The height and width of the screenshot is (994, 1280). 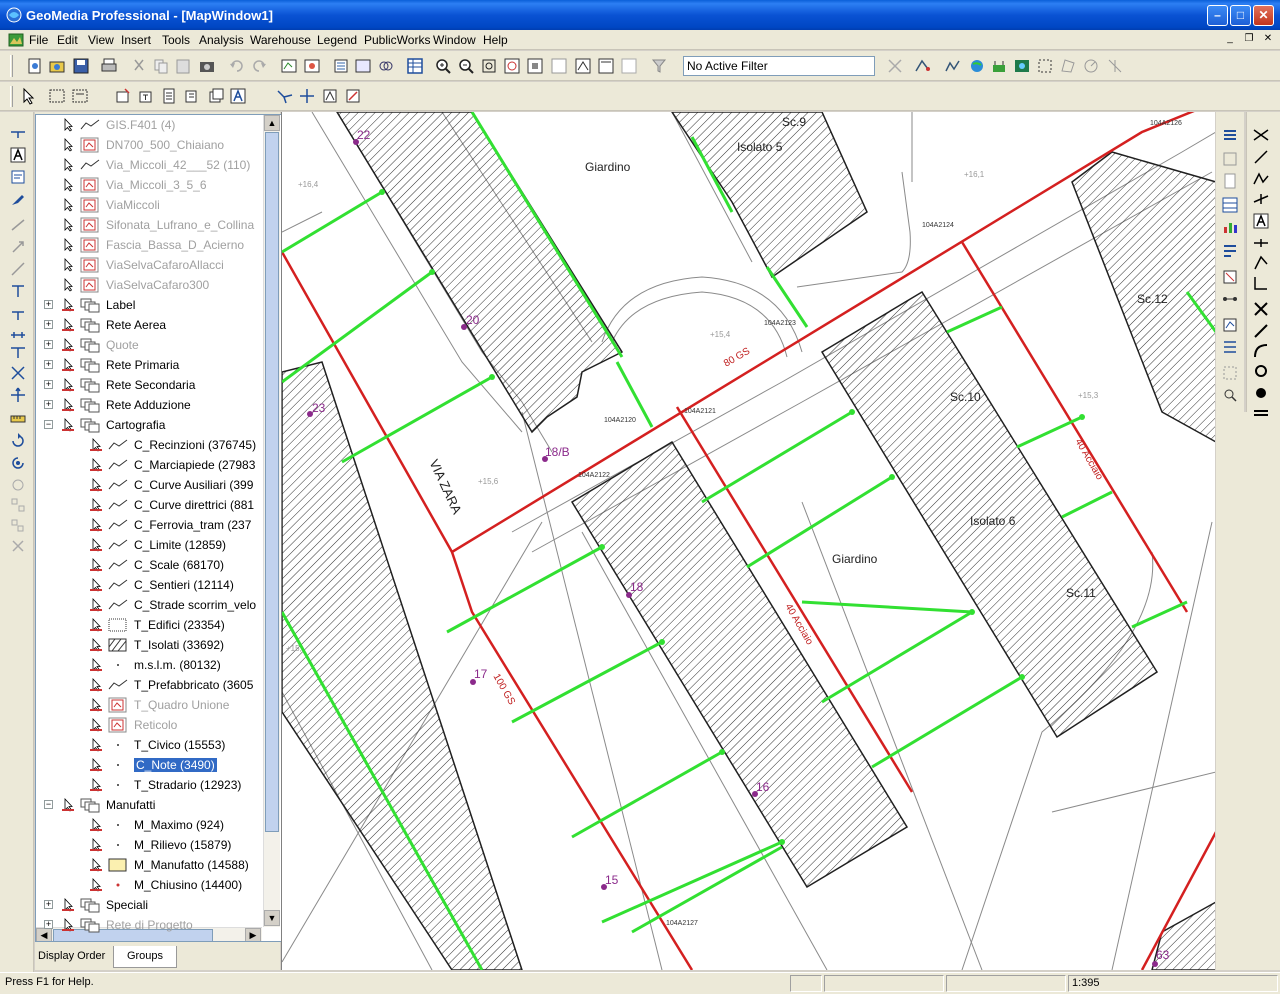 I want to click on save-geoworkspace-icon, so click(x=81, y=66).